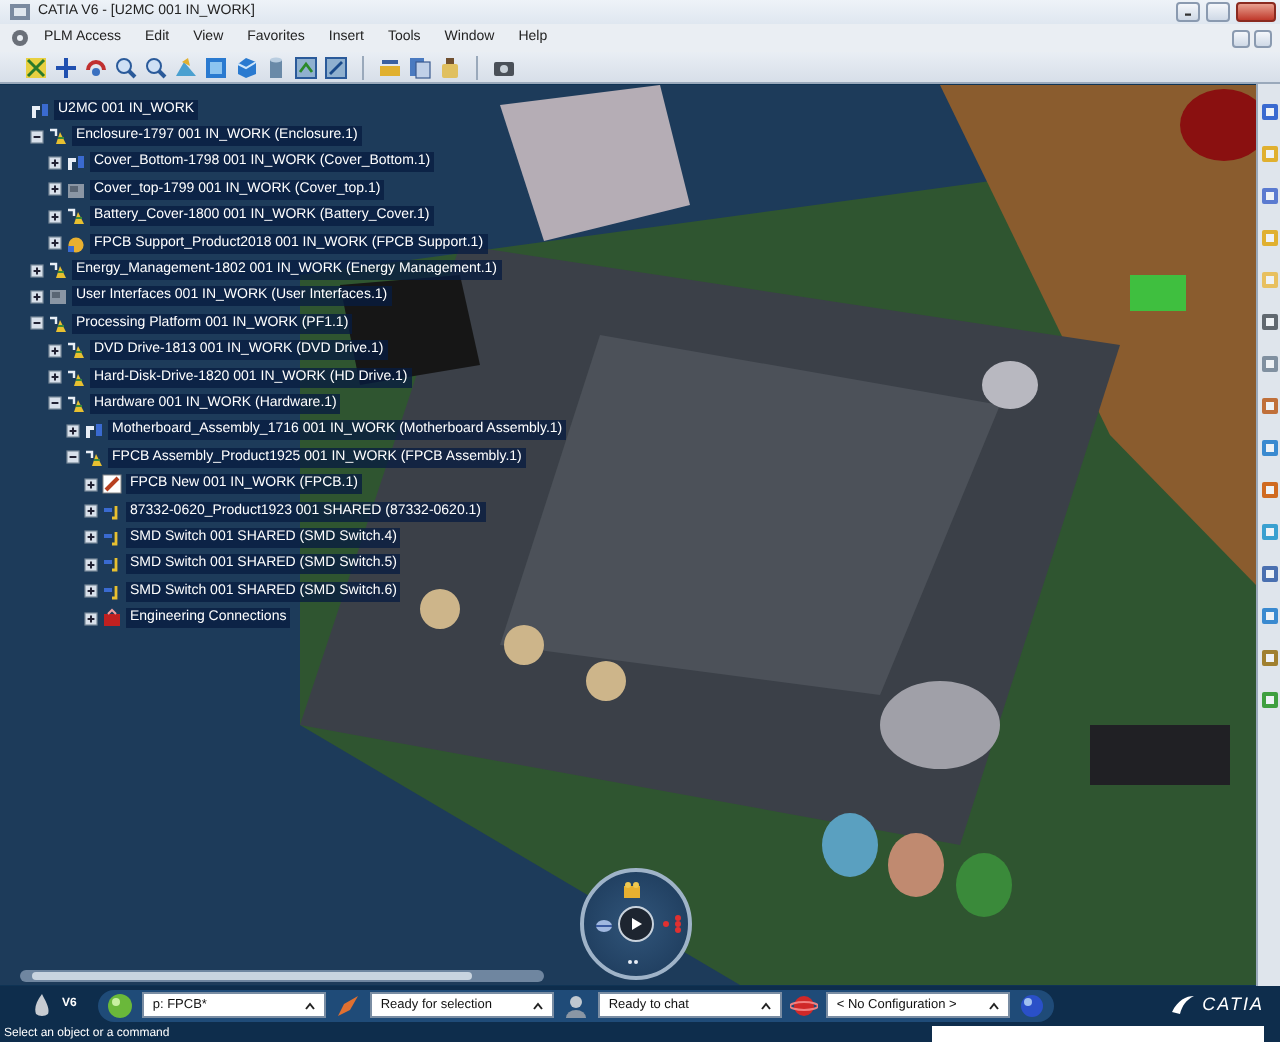  I want to click on app-icon, so click(20, 12).